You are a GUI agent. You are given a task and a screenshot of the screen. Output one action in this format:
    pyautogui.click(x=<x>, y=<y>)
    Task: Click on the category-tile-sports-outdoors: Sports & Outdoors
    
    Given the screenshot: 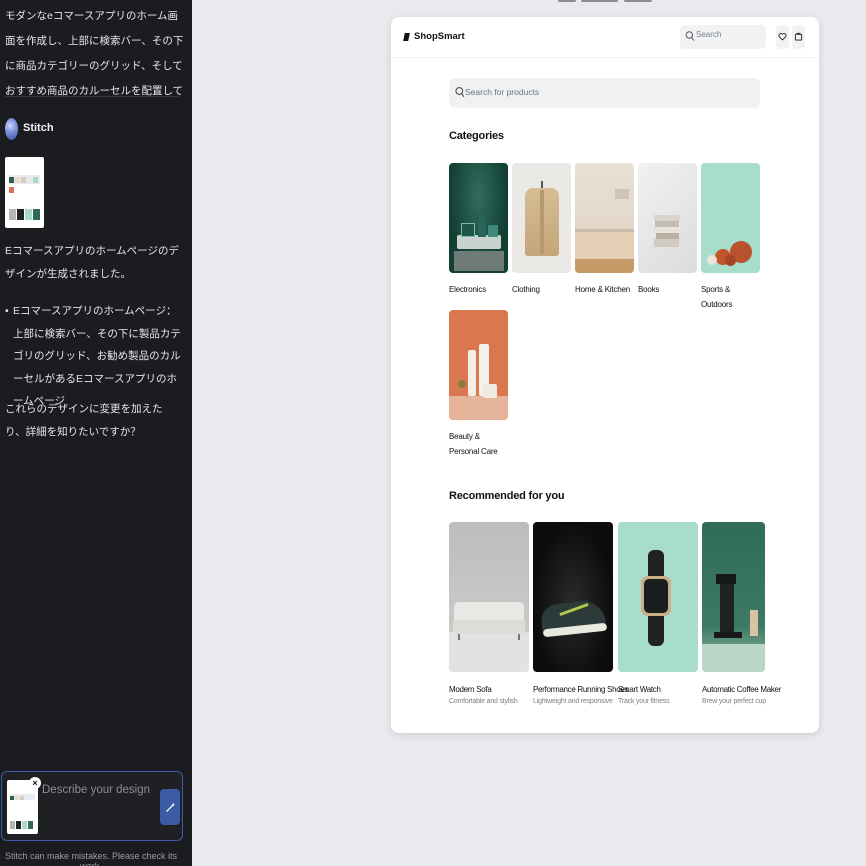 What is the action you would take?
    pyautogui.click(x=731, y=237)
    